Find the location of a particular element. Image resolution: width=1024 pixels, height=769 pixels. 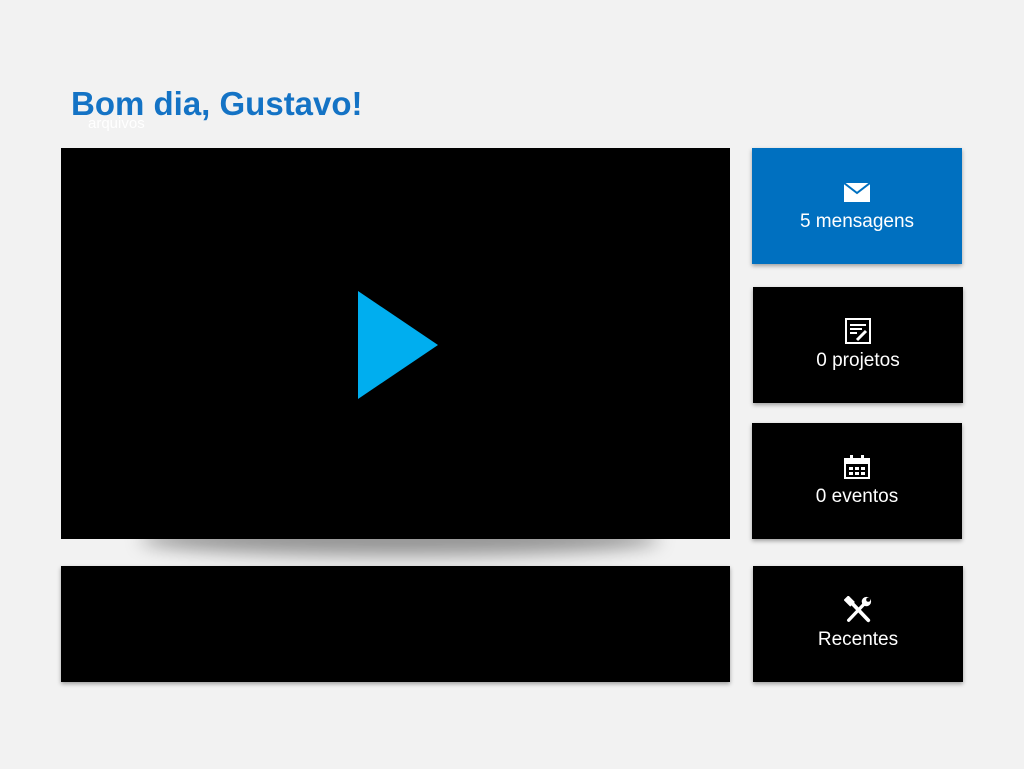

bottom-panel is located at coordinates (395, 624).